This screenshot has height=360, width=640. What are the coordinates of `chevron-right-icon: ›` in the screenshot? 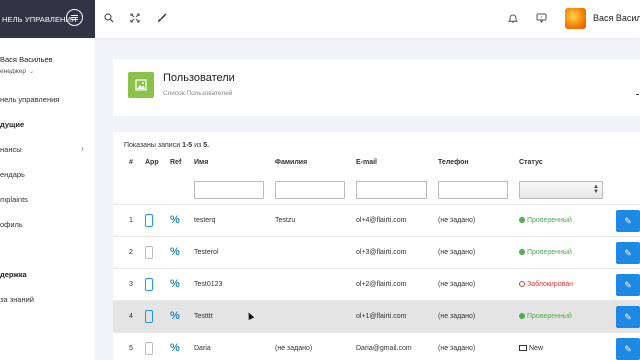 It's located at (82, 148).